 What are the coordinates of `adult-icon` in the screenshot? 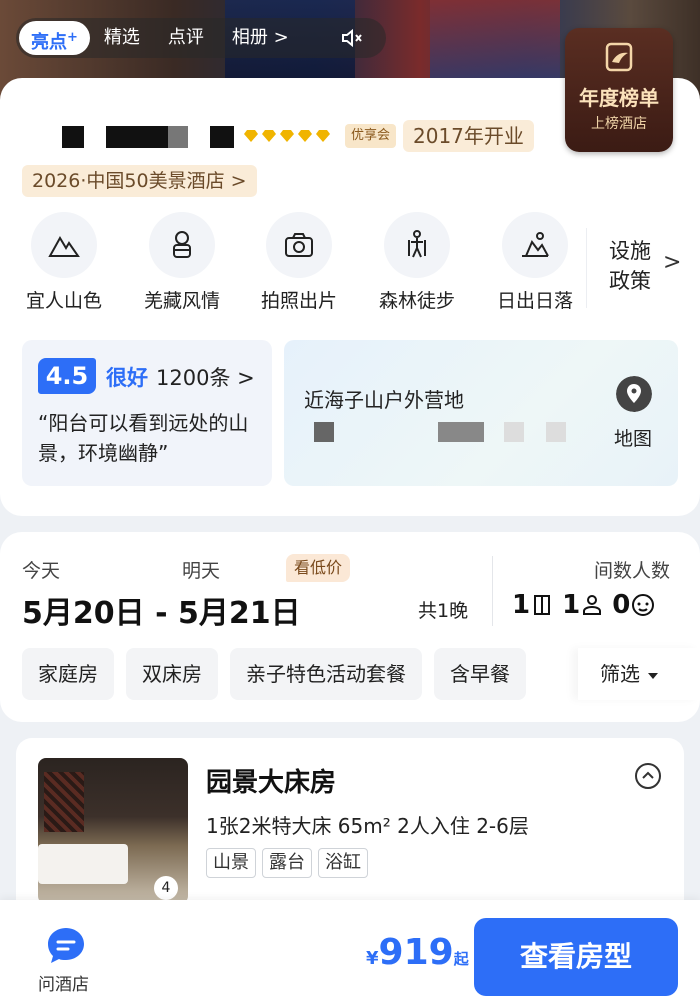 It's located at (592, 605).